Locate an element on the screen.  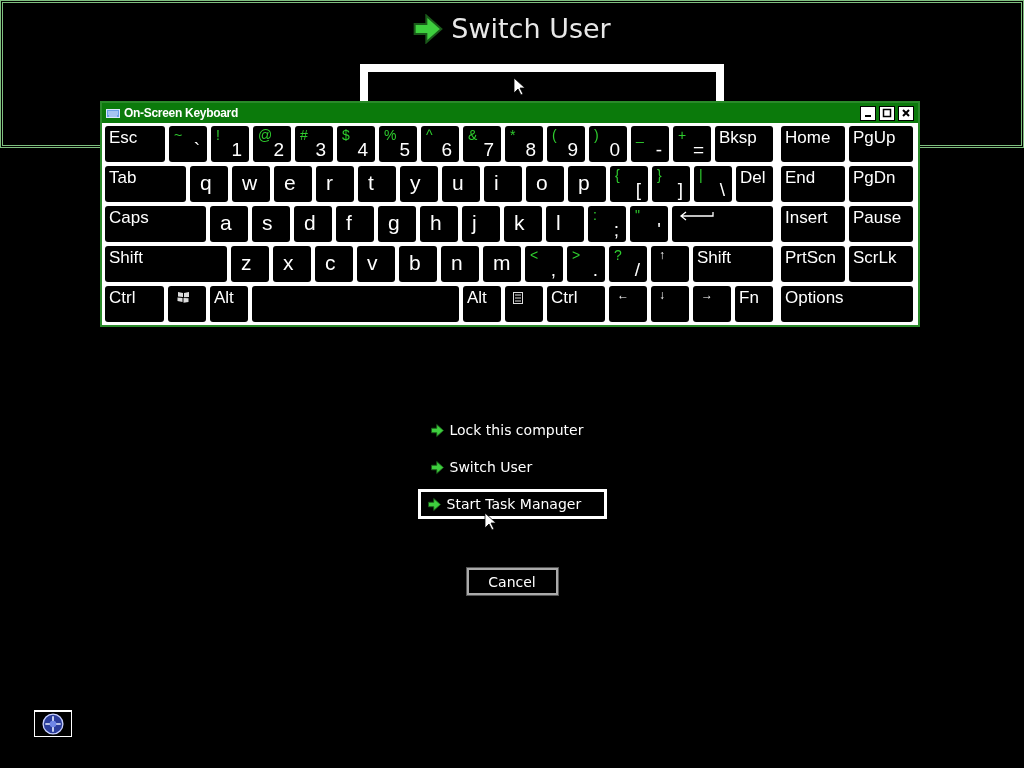
option-item: Lock this computer is located at coordinates (512, 430).